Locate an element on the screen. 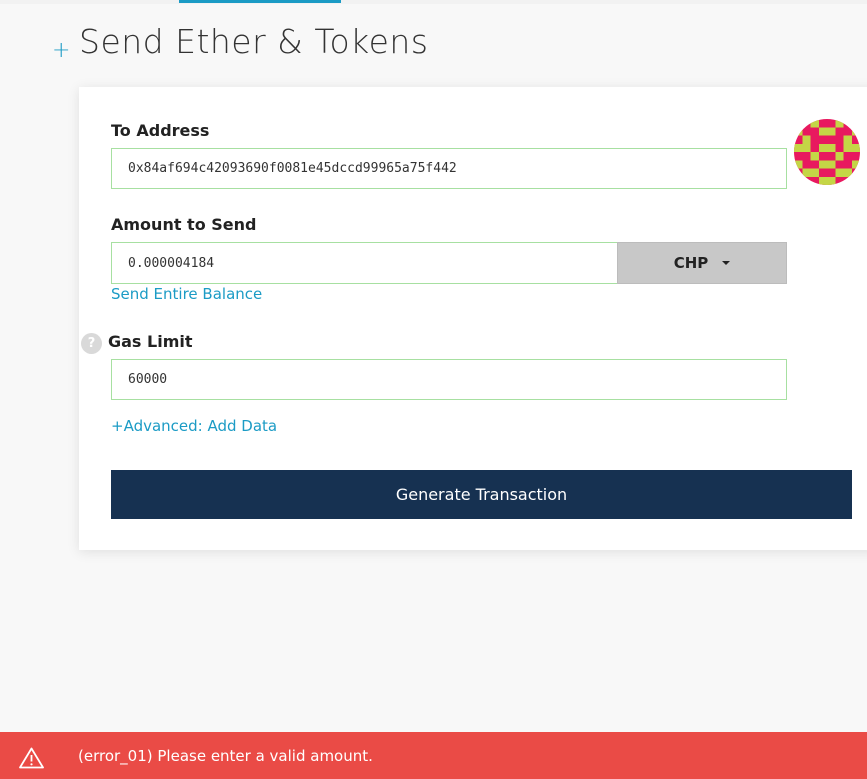 The height and width of the screenshot is (779, 867). amount-input: 0.000004184 is located at coordinates (364, 263).